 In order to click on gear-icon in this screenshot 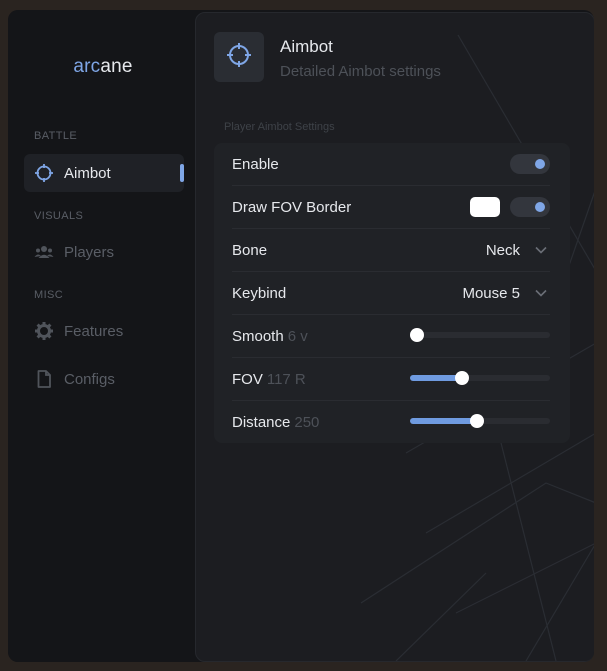, I will do `click(44, 331)`.